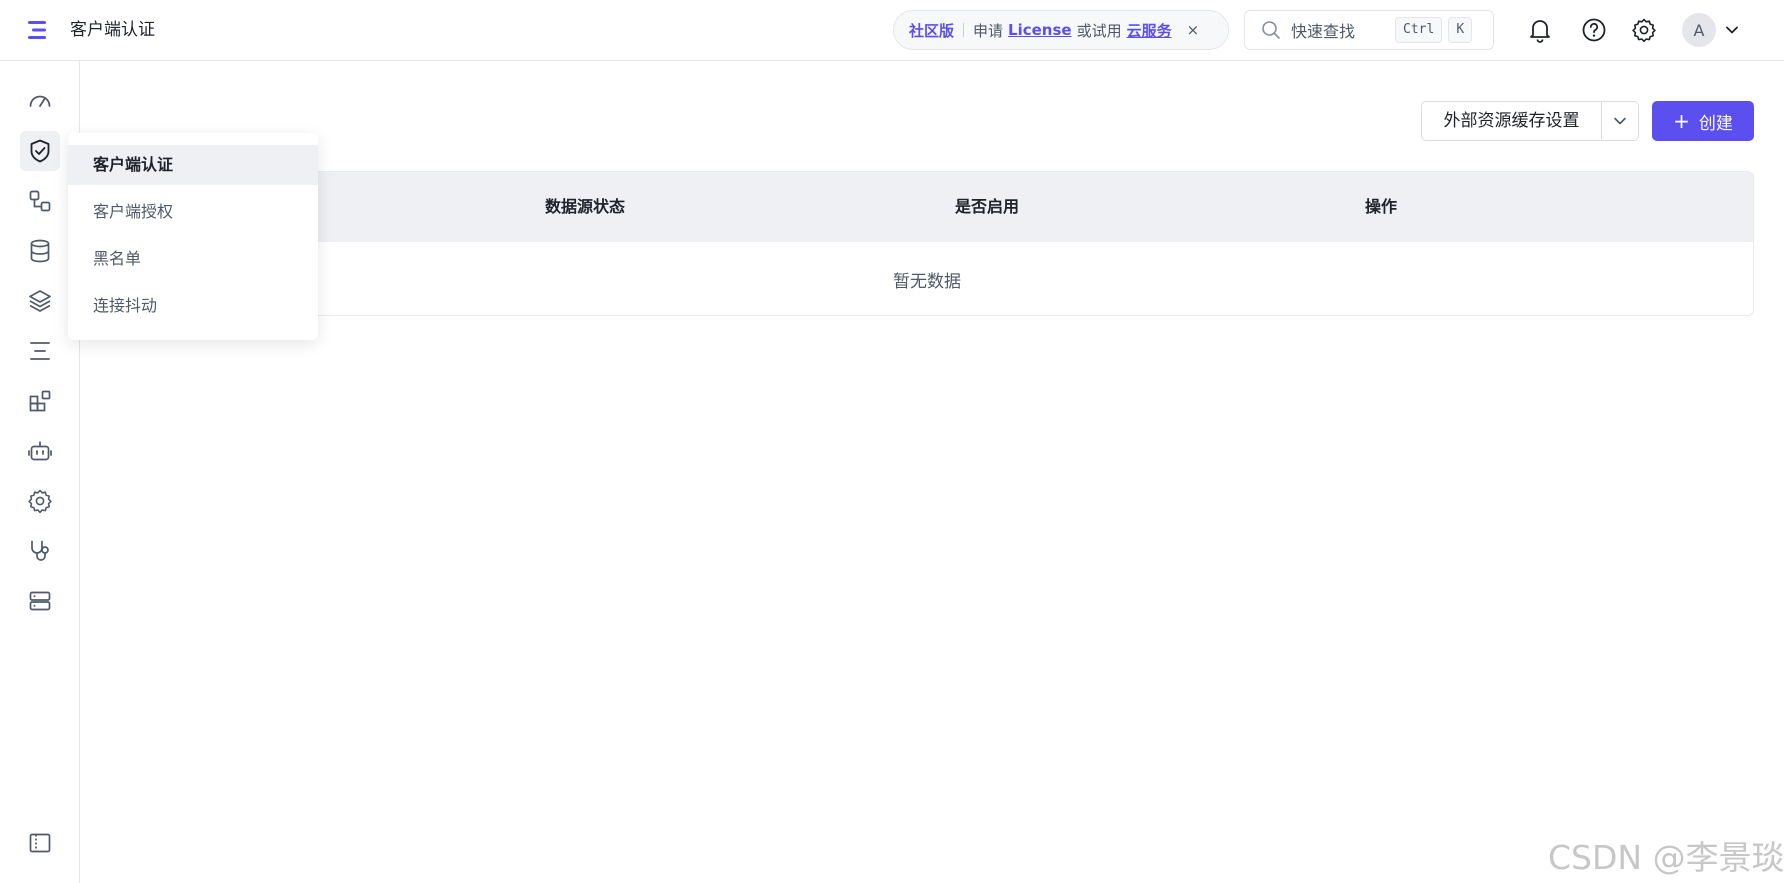 Image resolution: width=1784 pixels, height=883 pixels. I want to click on plus-icon: +, so click(1681, 121).